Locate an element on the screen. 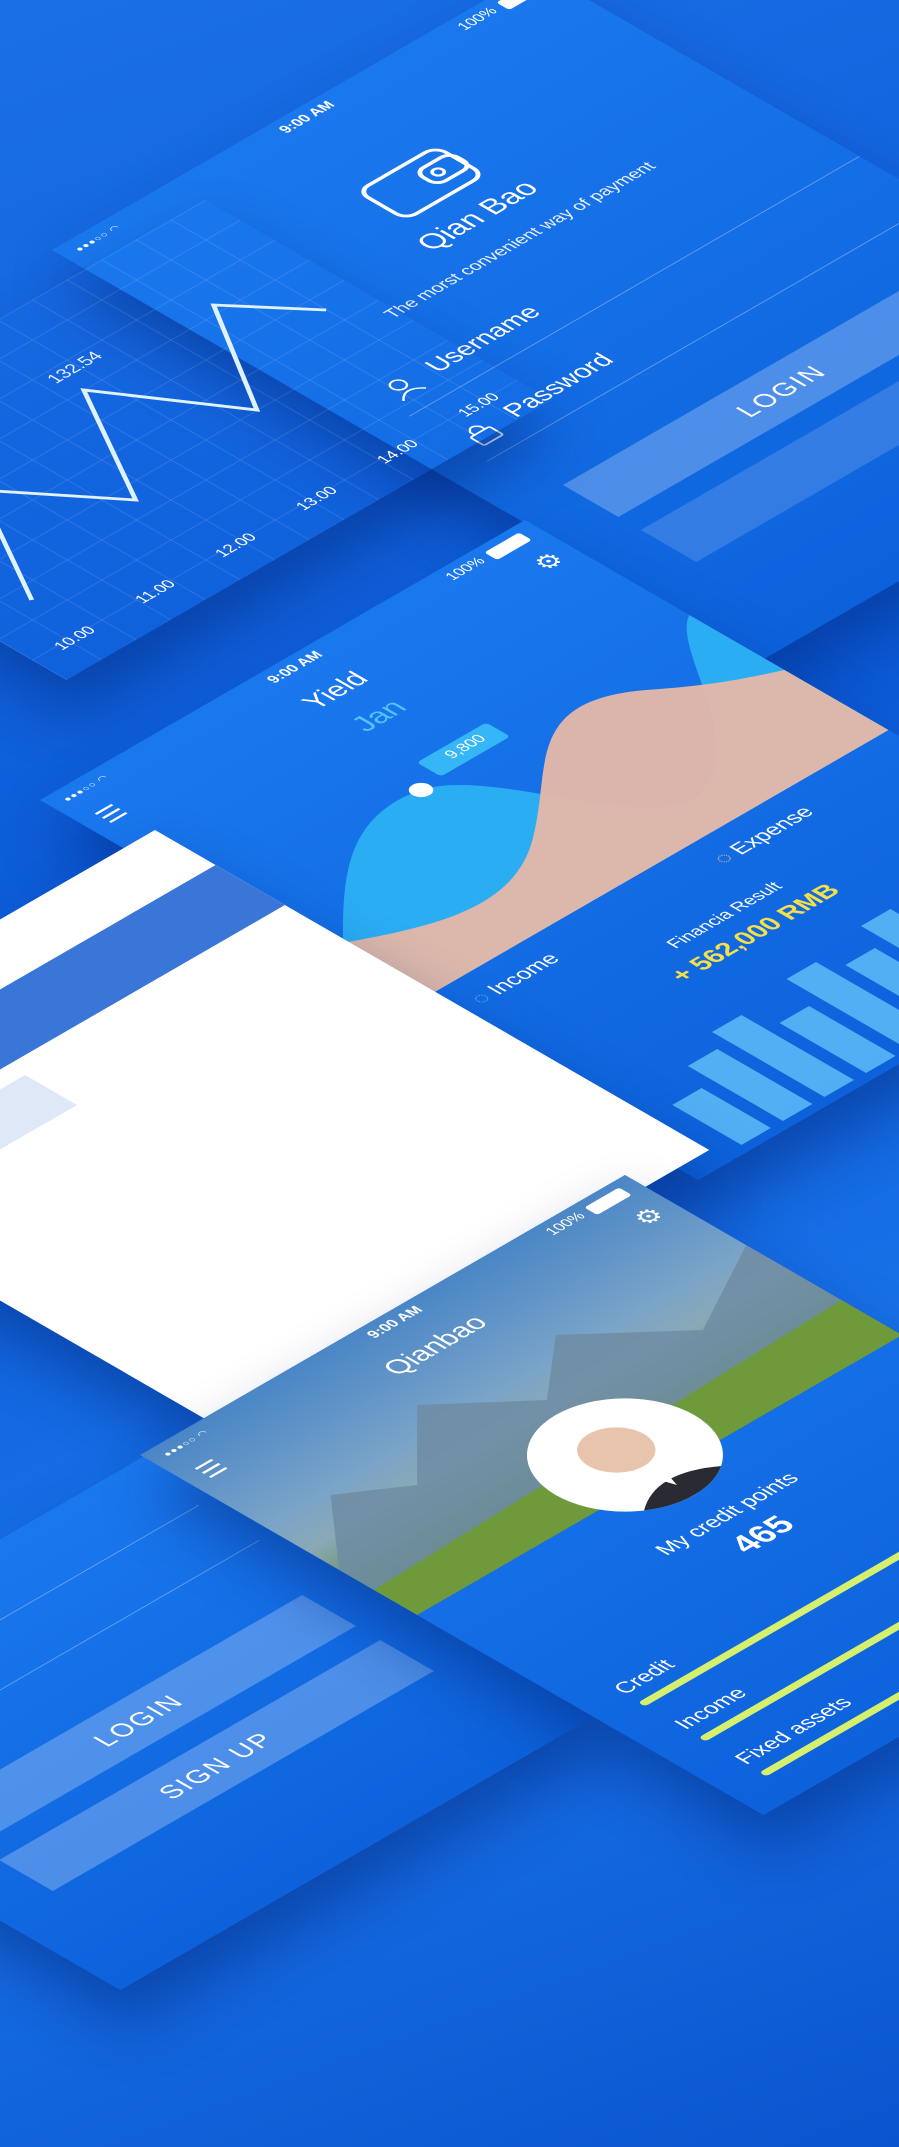 The height and width of the screenshot is (2147, 899). bar-label: Income is located at coordinates (710, 1708).